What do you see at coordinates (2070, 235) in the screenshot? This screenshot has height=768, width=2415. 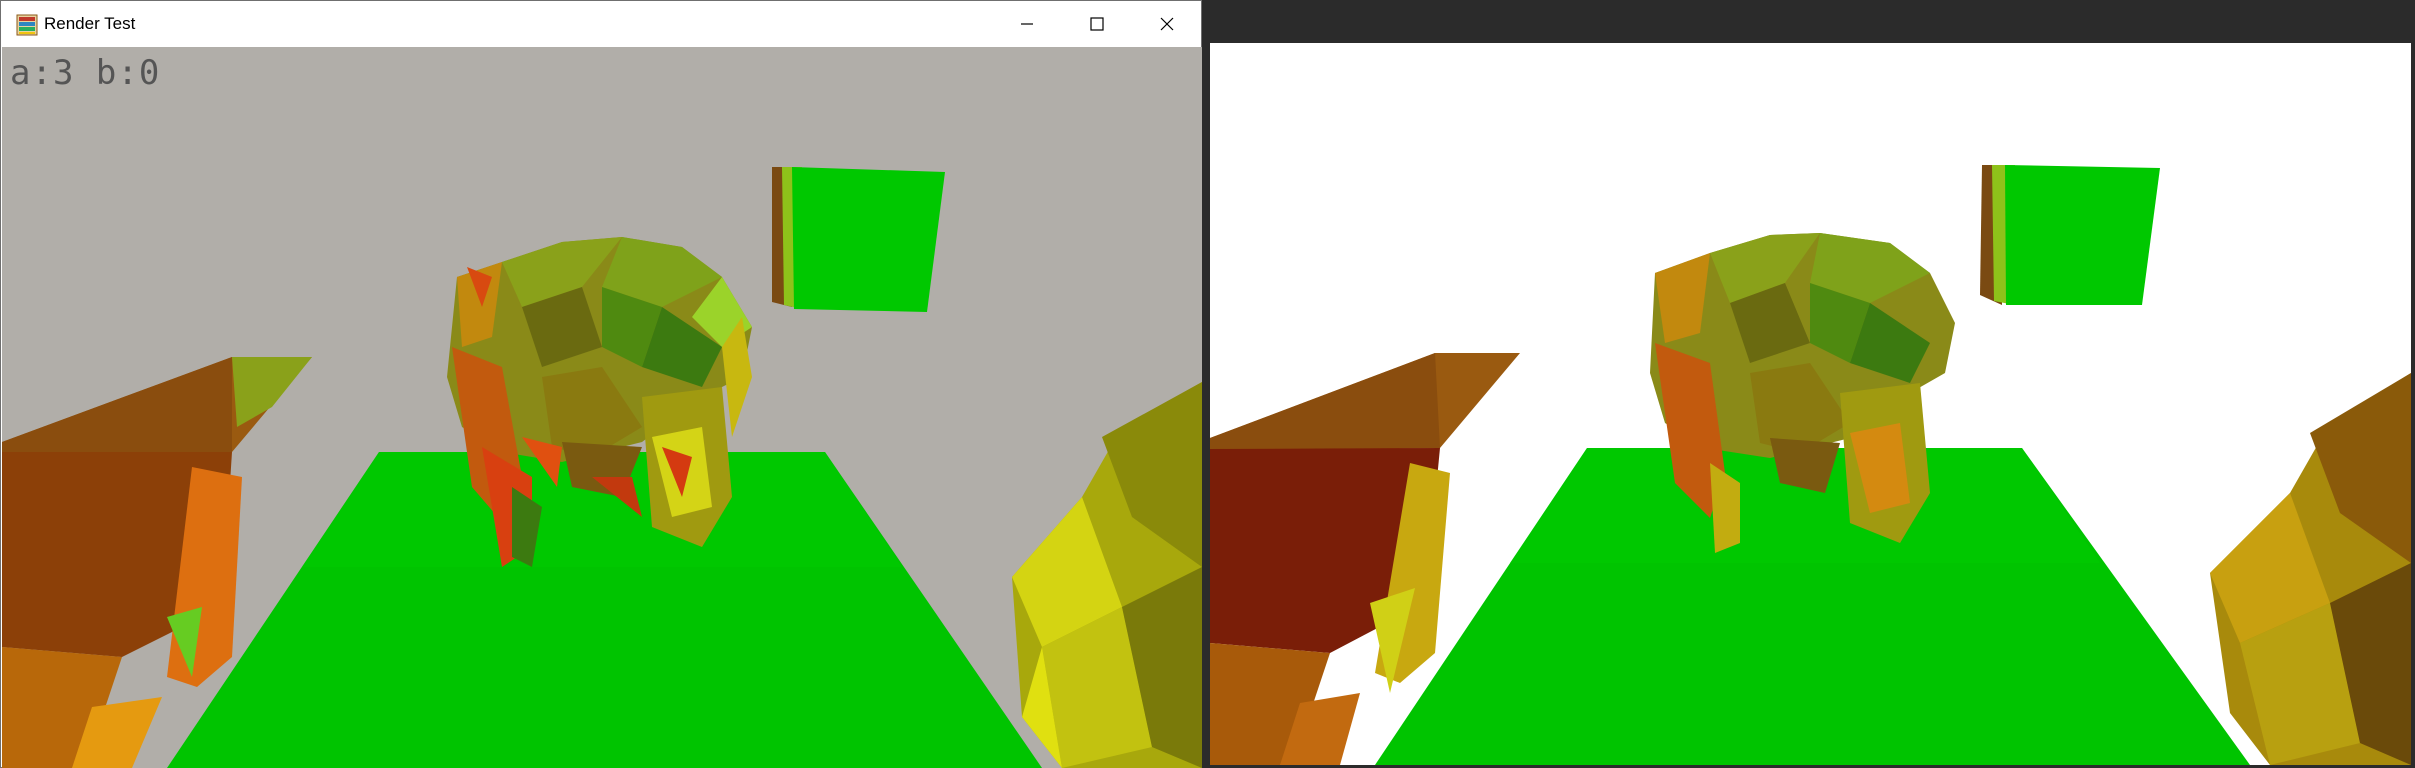 I see `reference-floating-cube` at bounding box center [2070, 235].